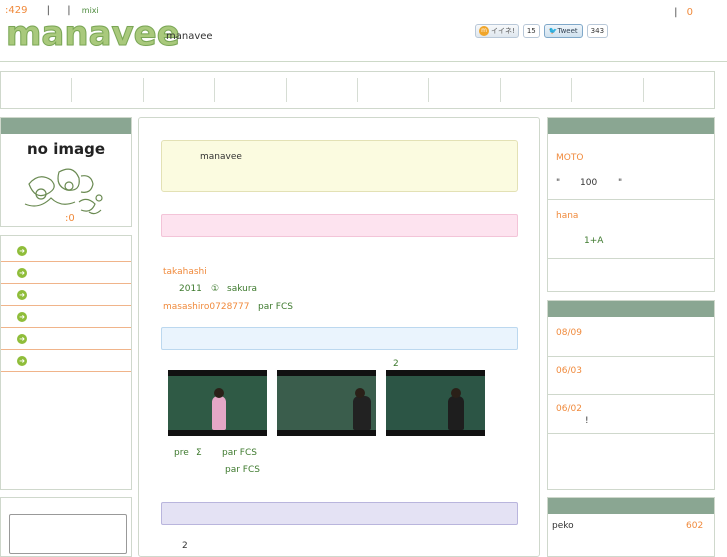 The height and width of the screenshot is (557, 727). Describe the element at coordinates (695, 526) in the screenshot. I see `ranking-count: 602` at that location.